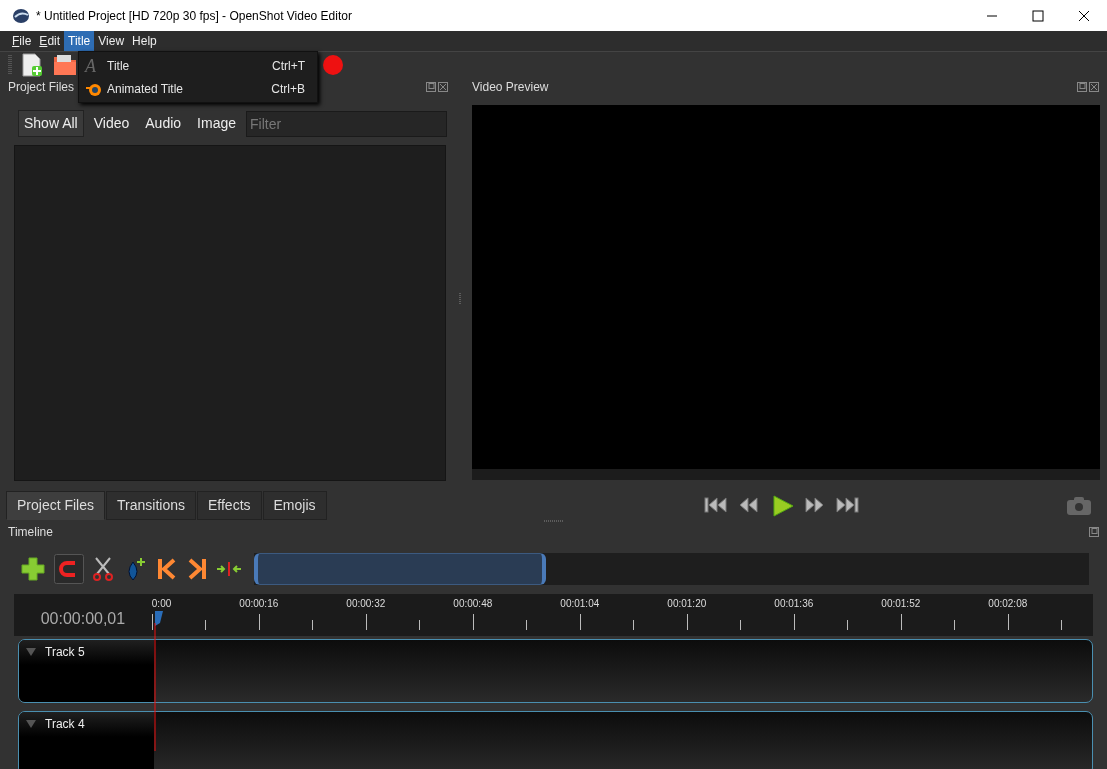  What do you see at coordinates (288, 66) in the screenshot?
I see `shortcut-label: Ctrl+T` at bounding box center [288, 66].